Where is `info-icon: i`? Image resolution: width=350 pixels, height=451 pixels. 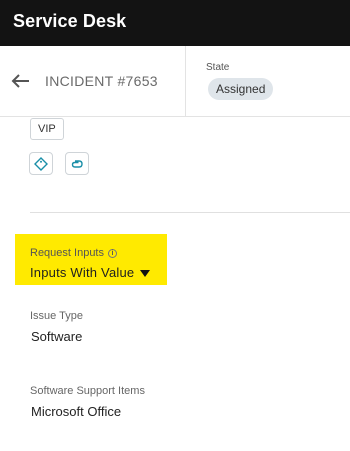 info-icon: i is located at coordinates (112, 253).